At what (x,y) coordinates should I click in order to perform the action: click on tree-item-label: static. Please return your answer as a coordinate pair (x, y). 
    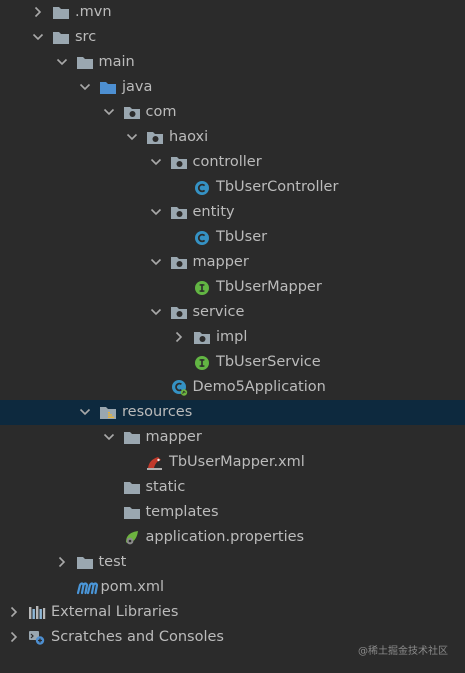
    Looking at the image, I should click on (165, 487).